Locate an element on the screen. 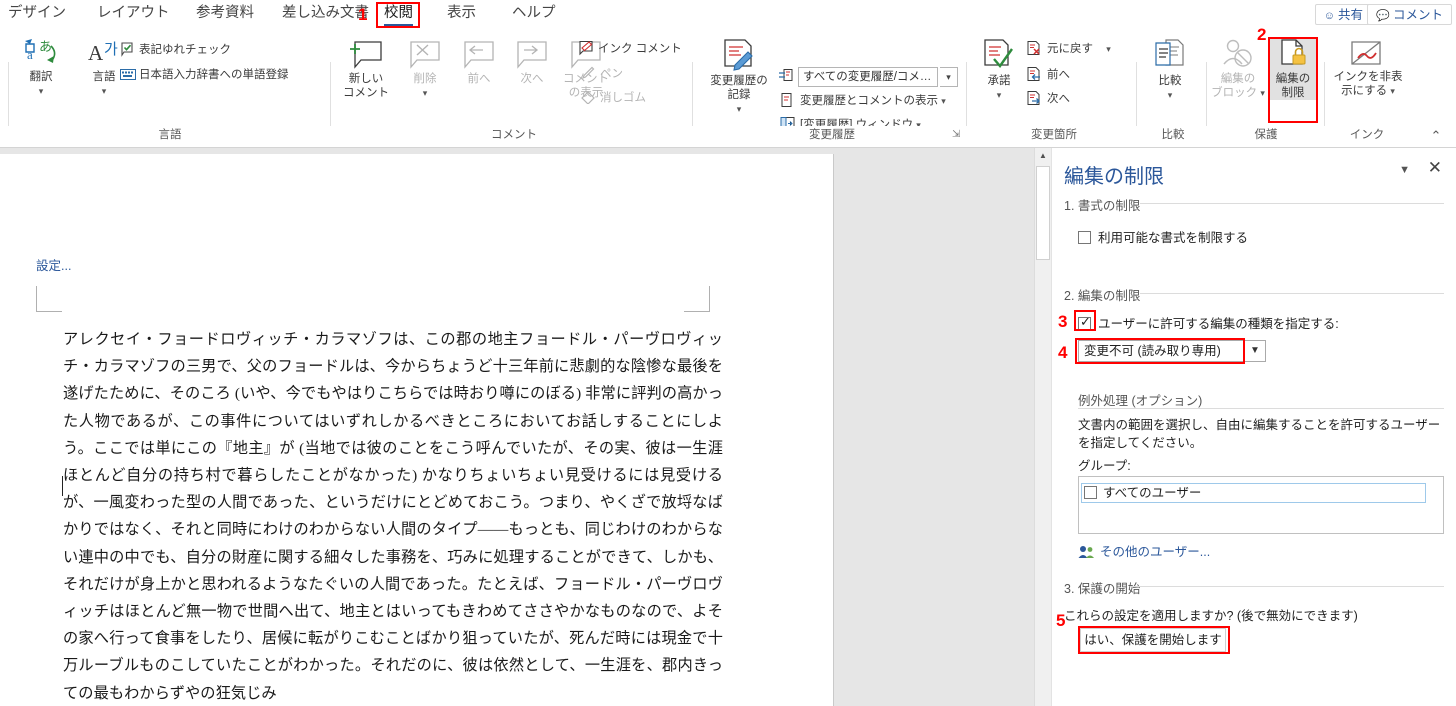 Image resolution: width=1456 pixels, height=706 pixels. pen-button: ペン is located at coordinates (602, 74).